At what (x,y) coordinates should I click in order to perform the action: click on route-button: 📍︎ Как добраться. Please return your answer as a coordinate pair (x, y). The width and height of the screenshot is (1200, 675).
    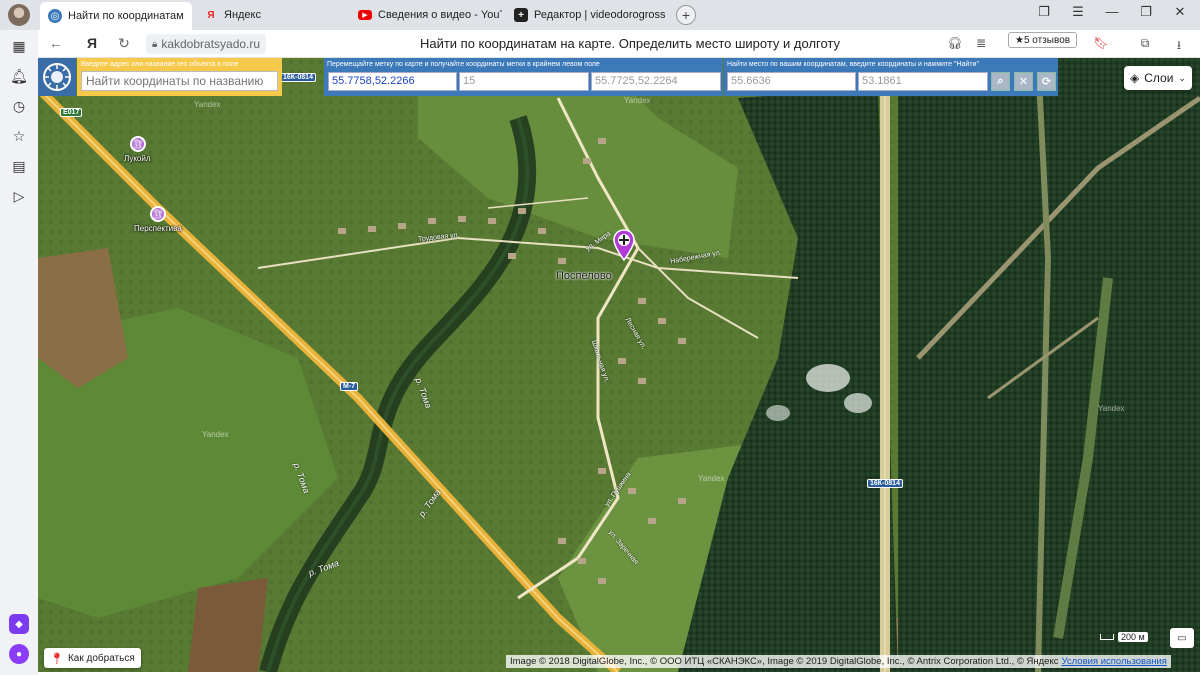
    Looking at the image, I should click on (92, 658).